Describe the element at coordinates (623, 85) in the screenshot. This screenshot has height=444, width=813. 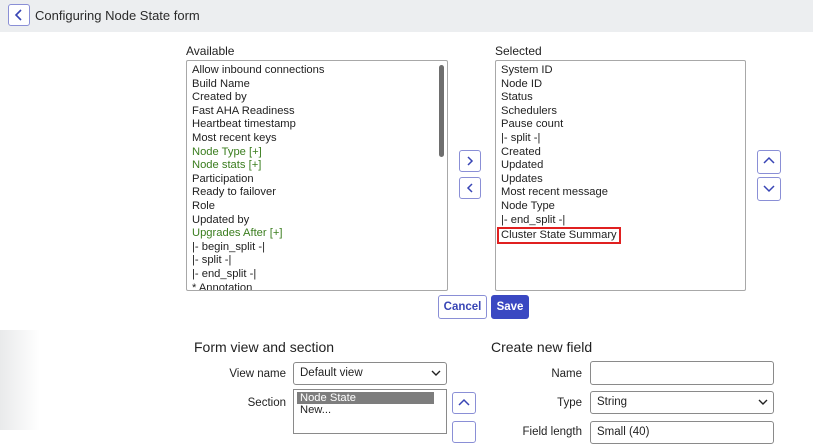
I see `selected-item: Node ID` at that location.